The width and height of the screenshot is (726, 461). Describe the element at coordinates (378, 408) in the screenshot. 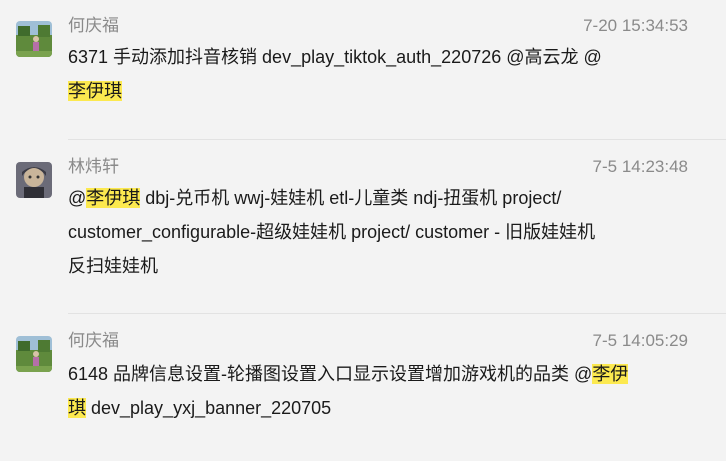

I see `message-line: 琪 dev_play_yxj_banner_220705` at that location.